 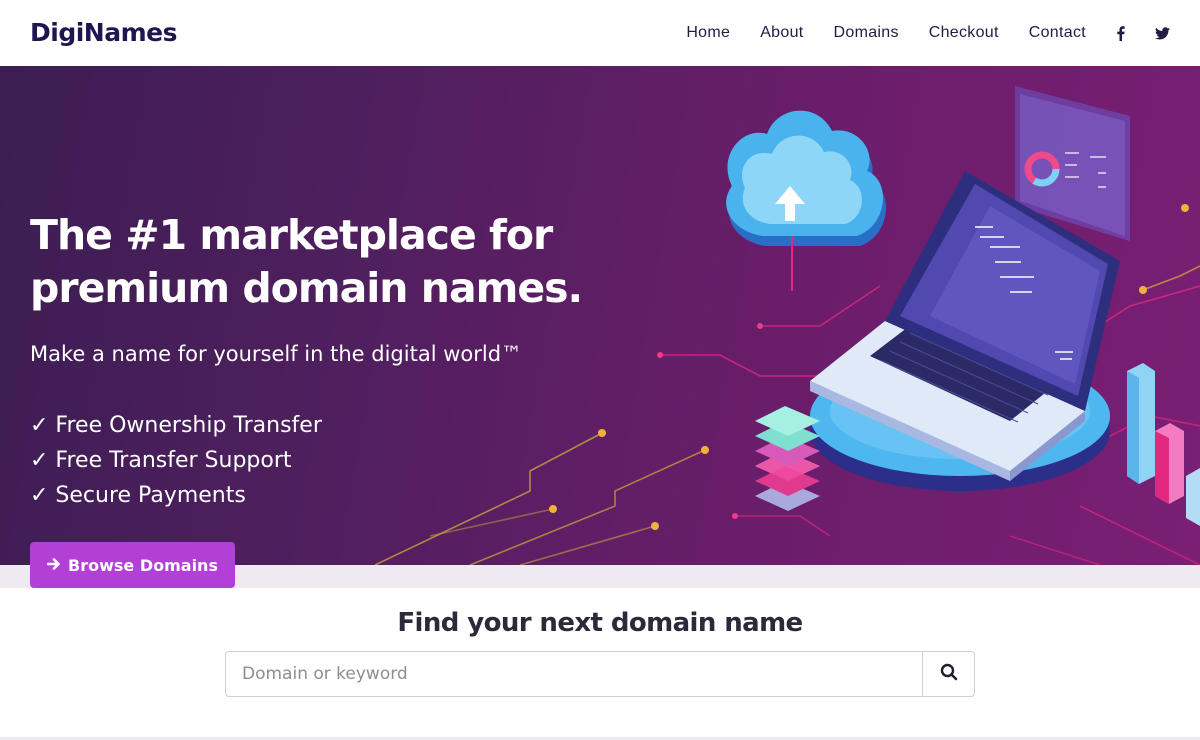 I want to click on arrow-right-icon, so click(x=53, y=565).